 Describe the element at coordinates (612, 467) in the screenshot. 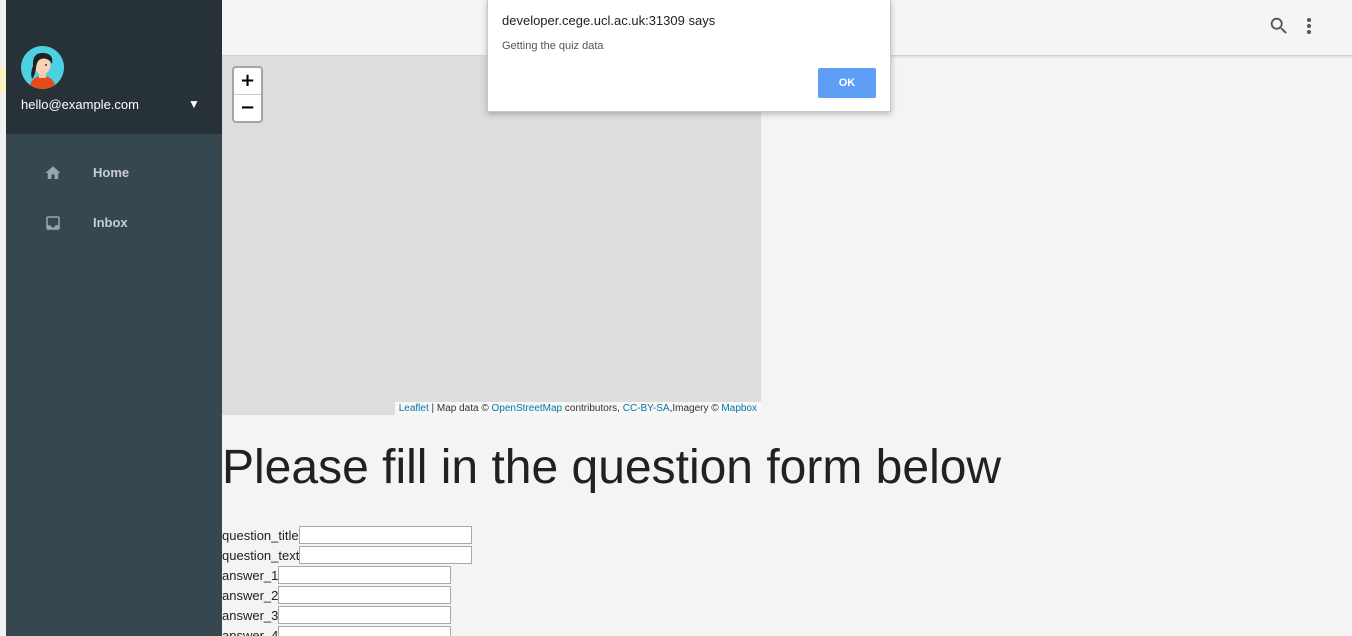

I see `page-title: Please fill in the question form below` at that location.